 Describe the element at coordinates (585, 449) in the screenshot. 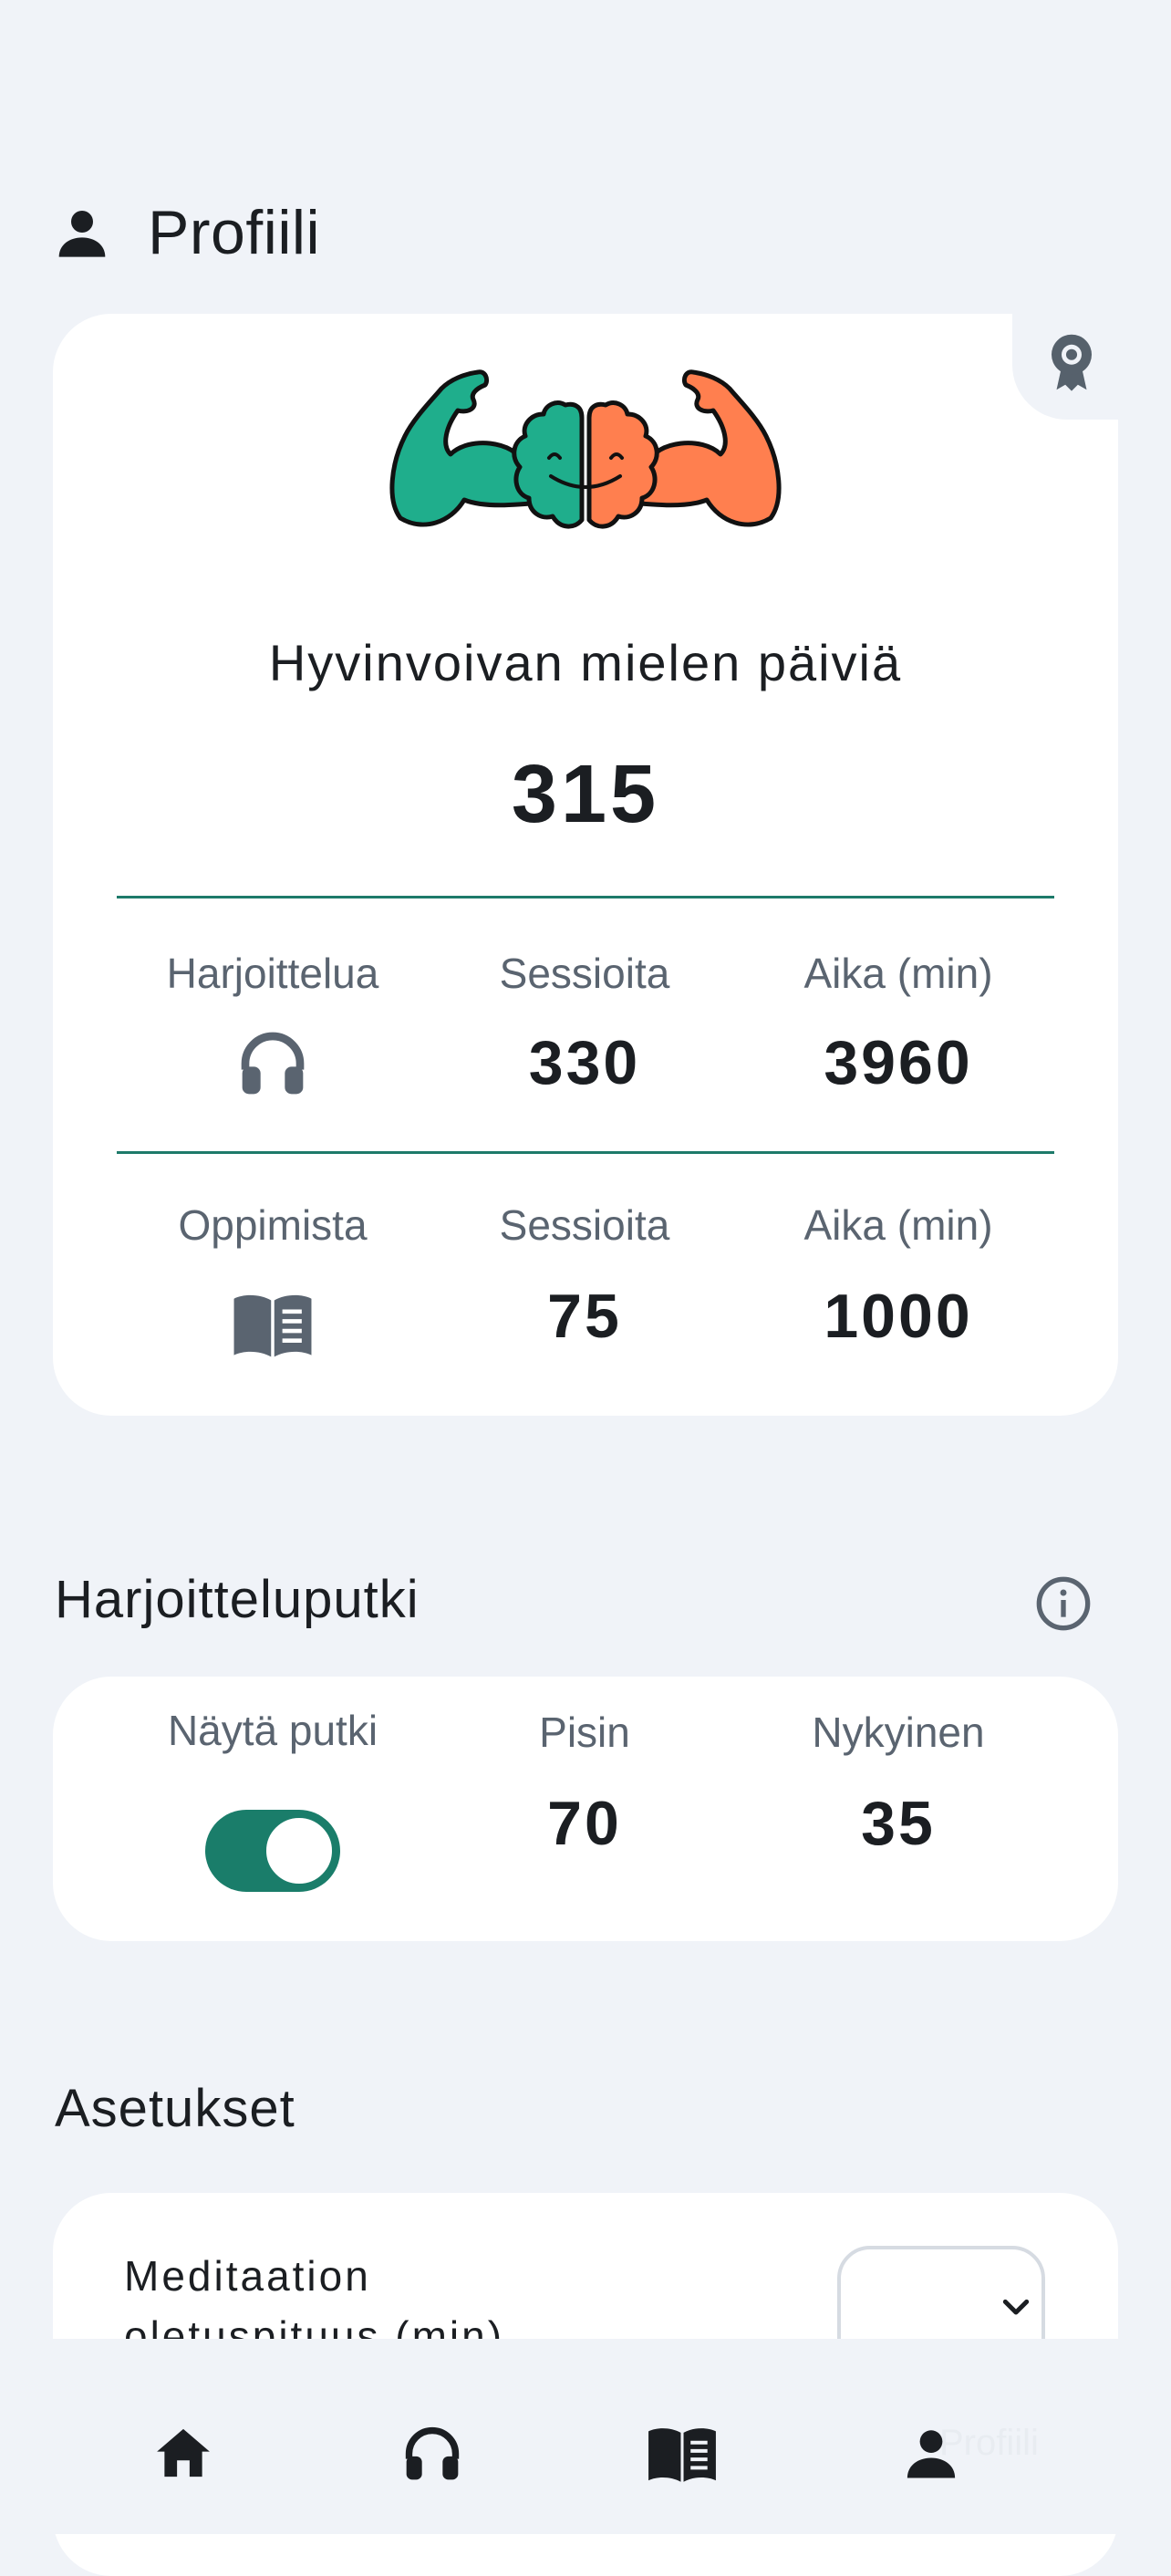

I see `brain-logo` at that location.